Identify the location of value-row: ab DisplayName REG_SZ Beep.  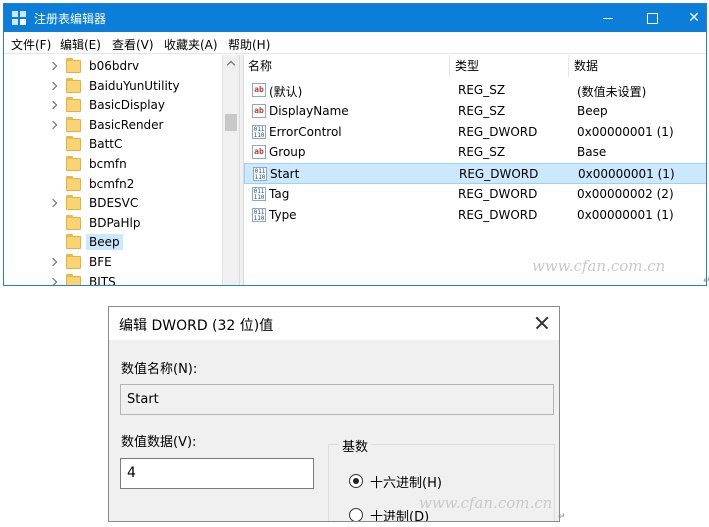
(475, 111).